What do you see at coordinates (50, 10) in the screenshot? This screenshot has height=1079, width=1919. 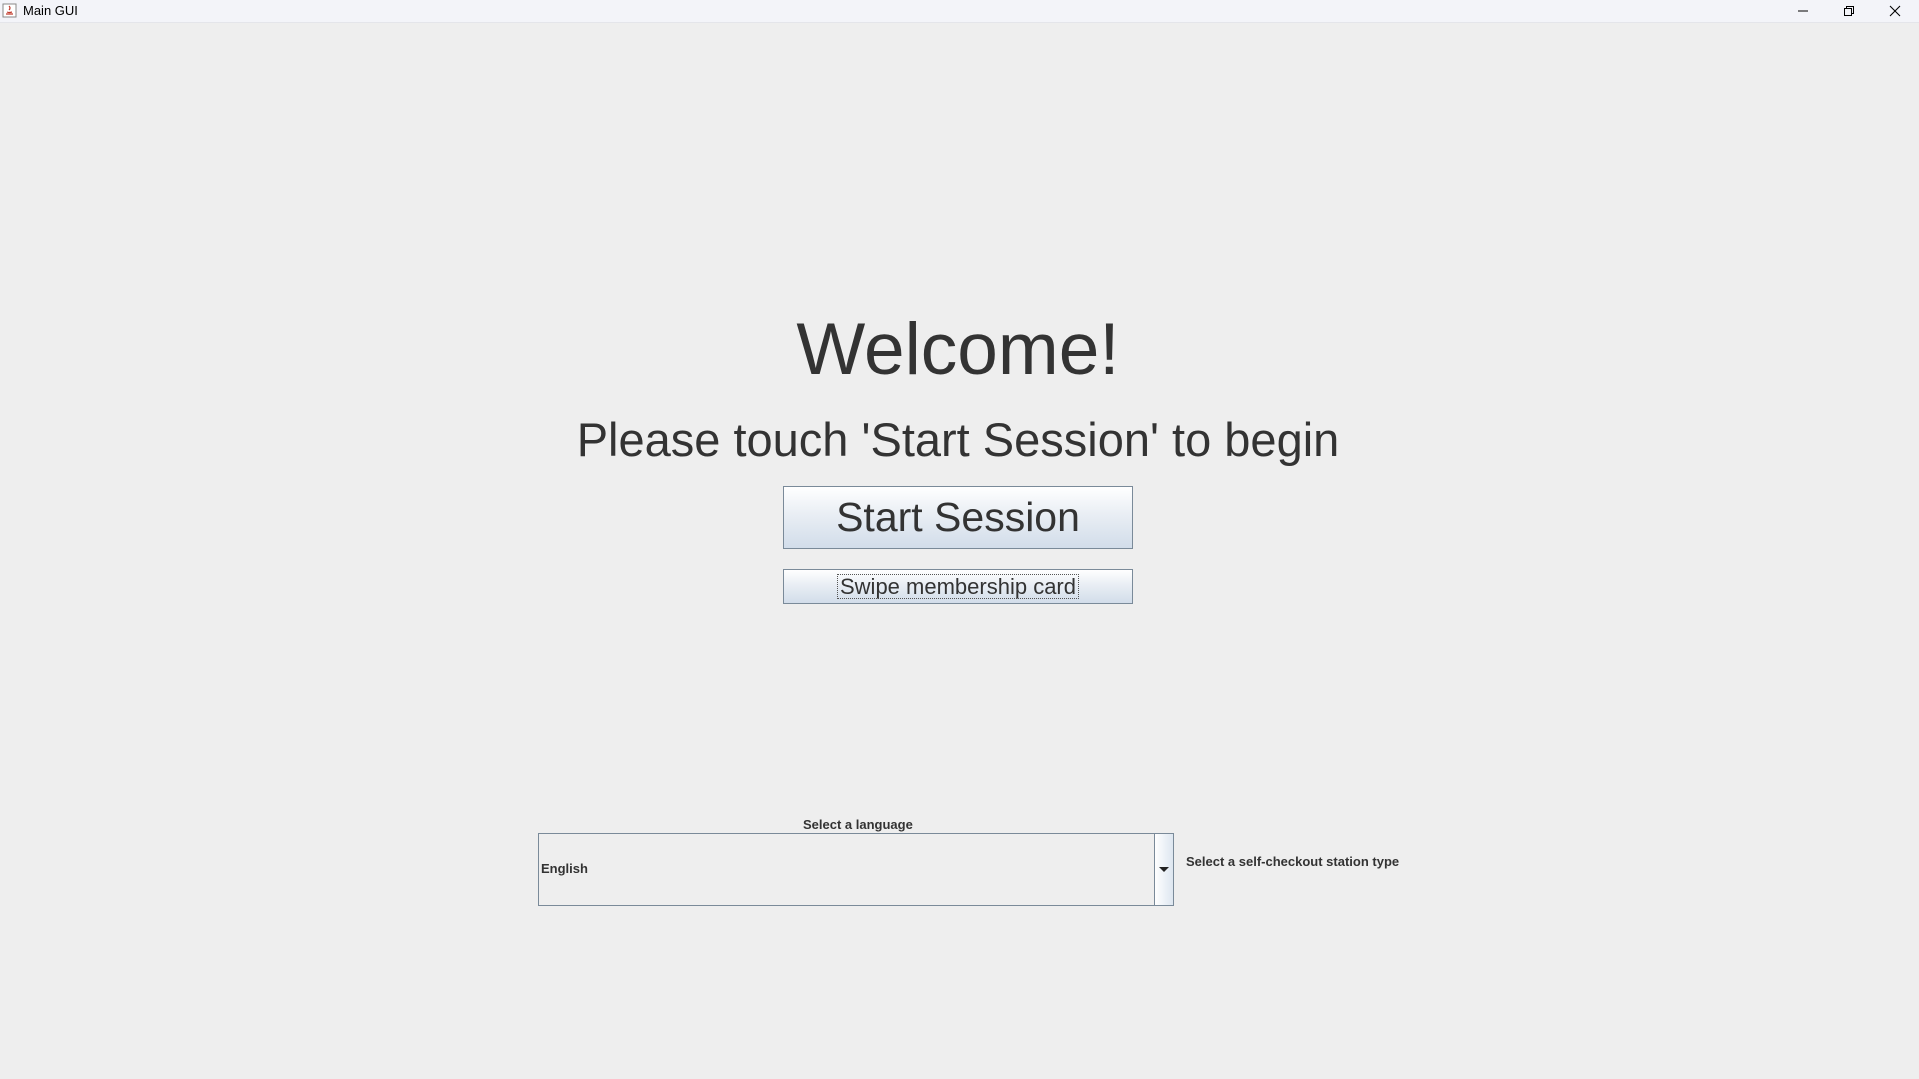 I see `window-title: Main GUI` at bounding box center [50, 10].